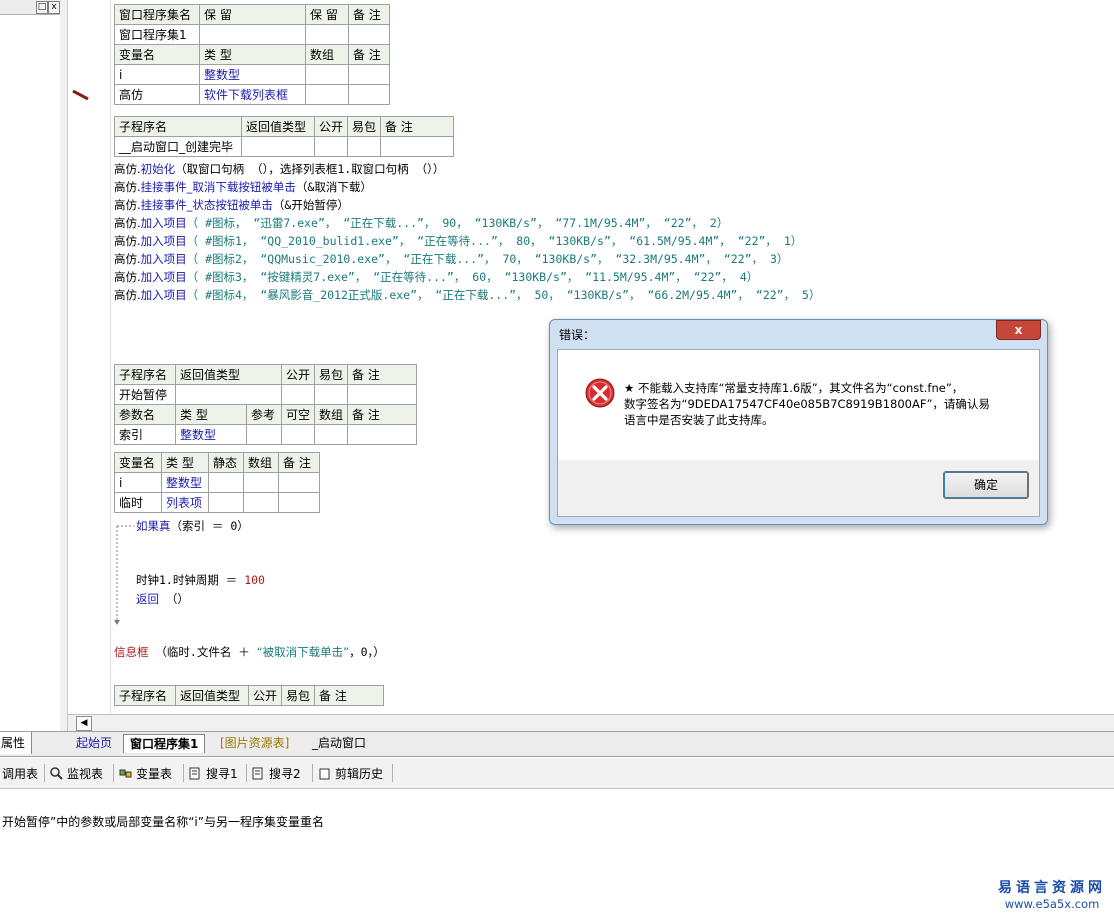  What do you see at coordinates (20, 774) in the screenshot?
I see `call-table-button: 调用表` at bounding box center [20, 774].